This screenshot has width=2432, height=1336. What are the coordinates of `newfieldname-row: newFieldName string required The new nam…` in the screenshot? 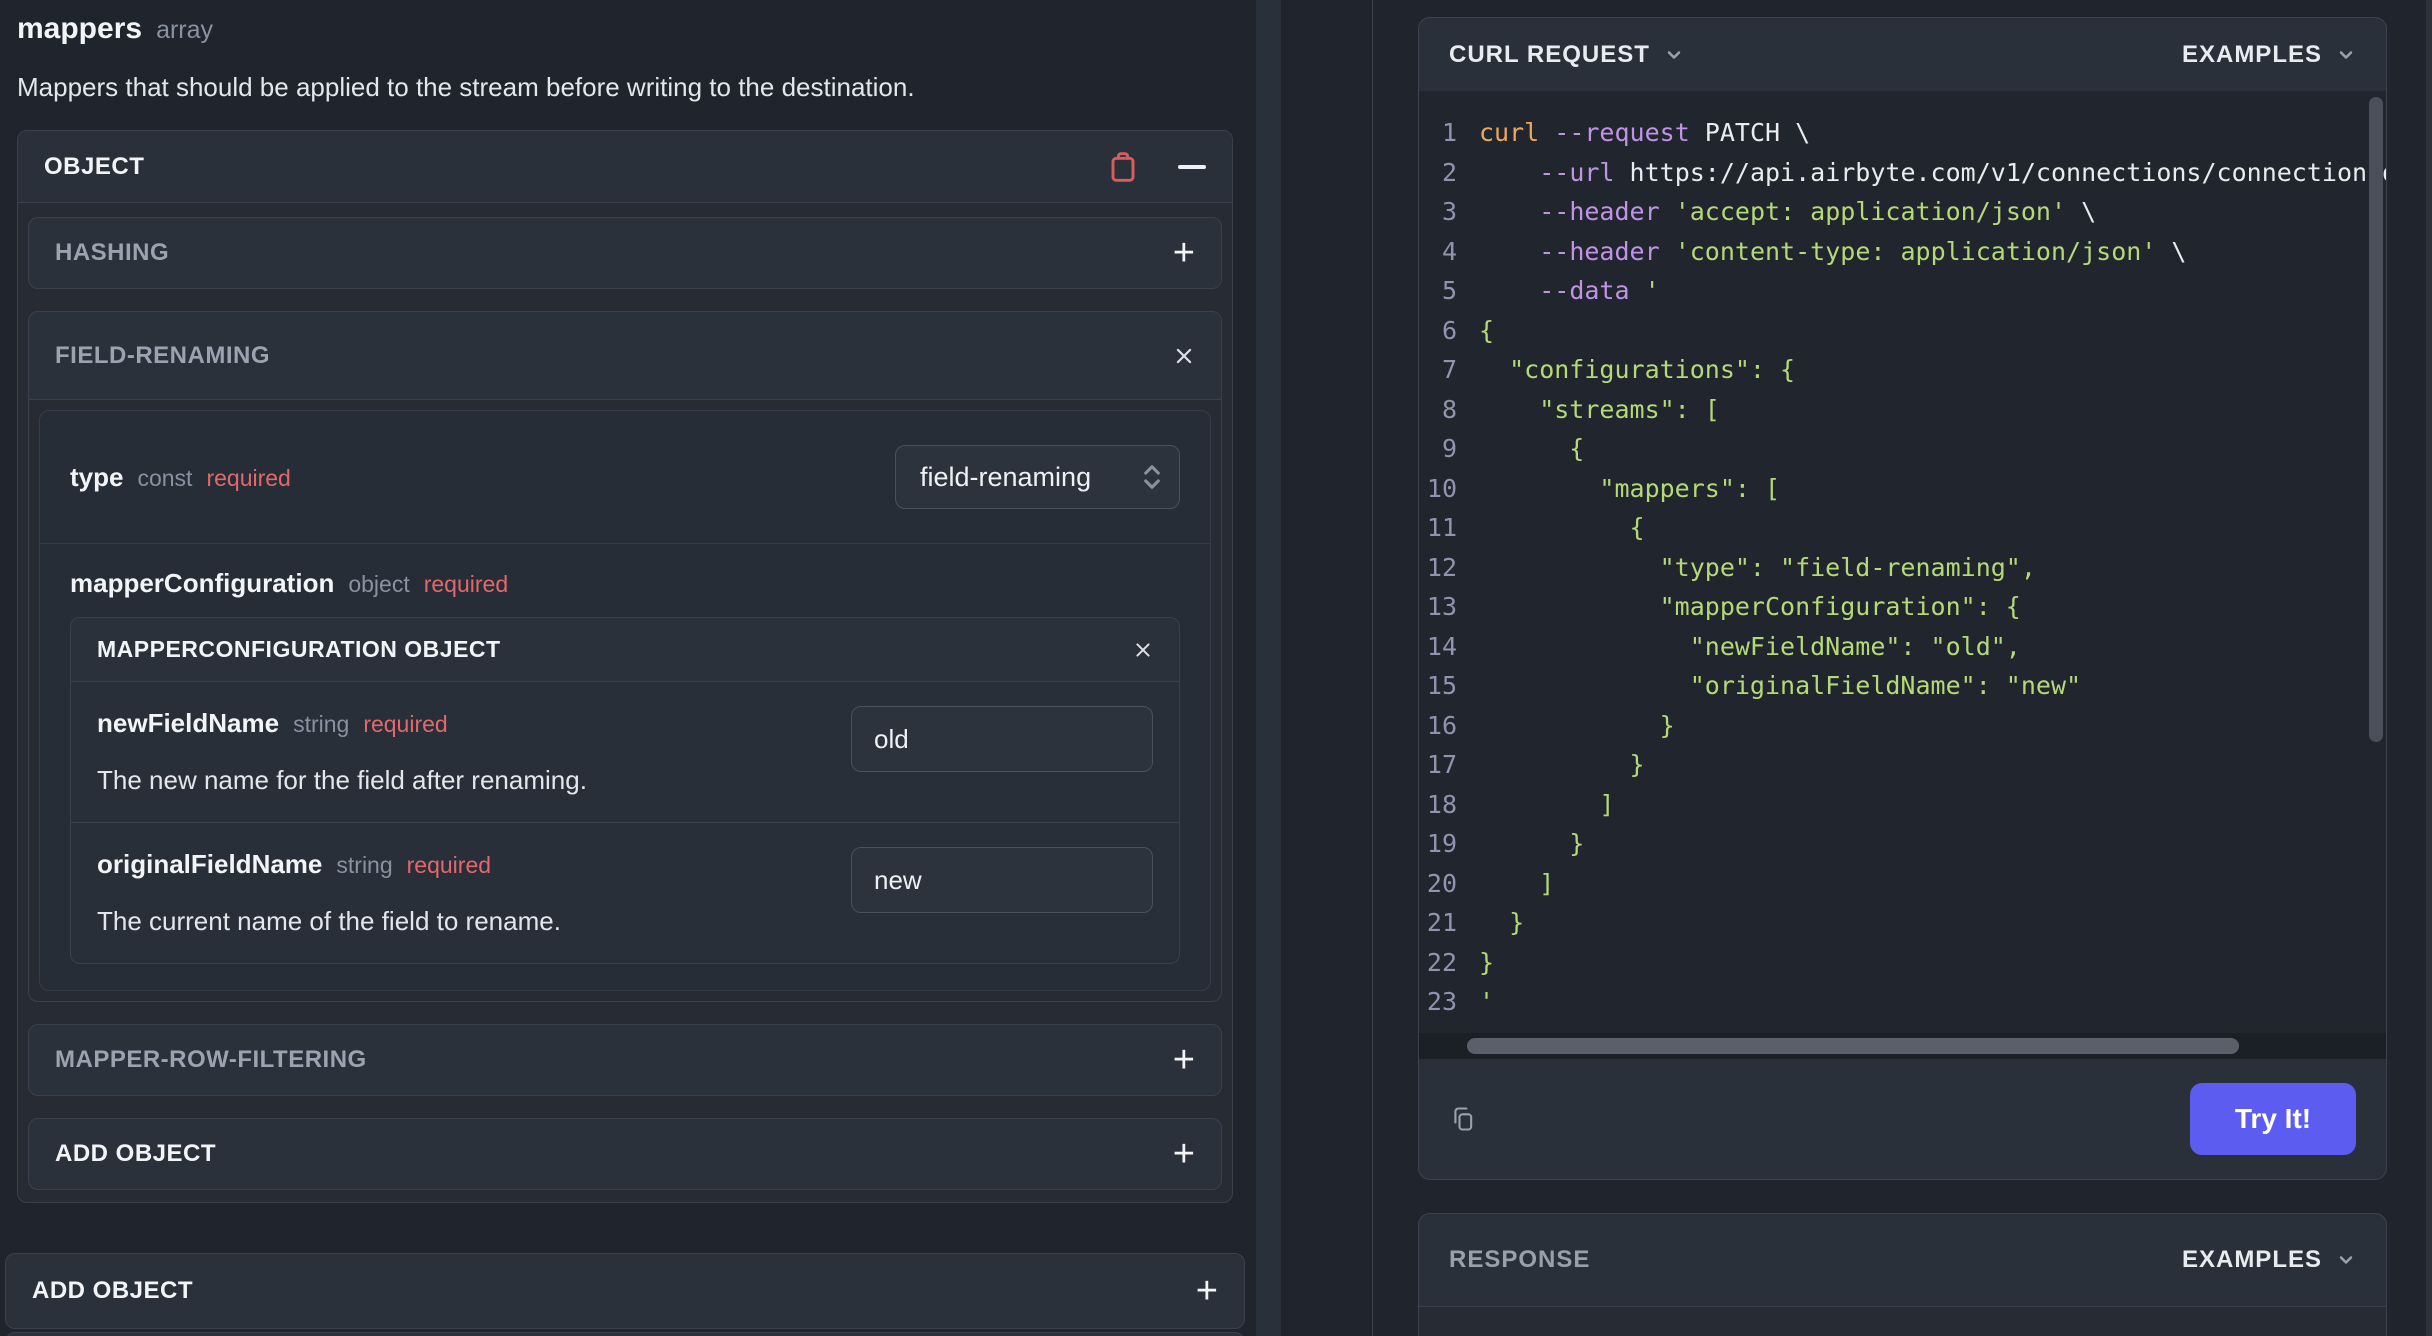 It's located at (625, 752).